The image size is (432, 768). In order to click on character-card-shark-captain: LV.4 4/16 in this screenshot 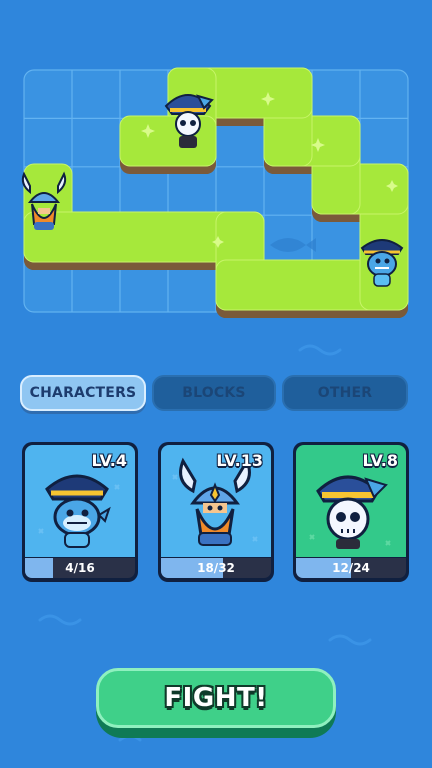, I will do `click(80, 512)`.